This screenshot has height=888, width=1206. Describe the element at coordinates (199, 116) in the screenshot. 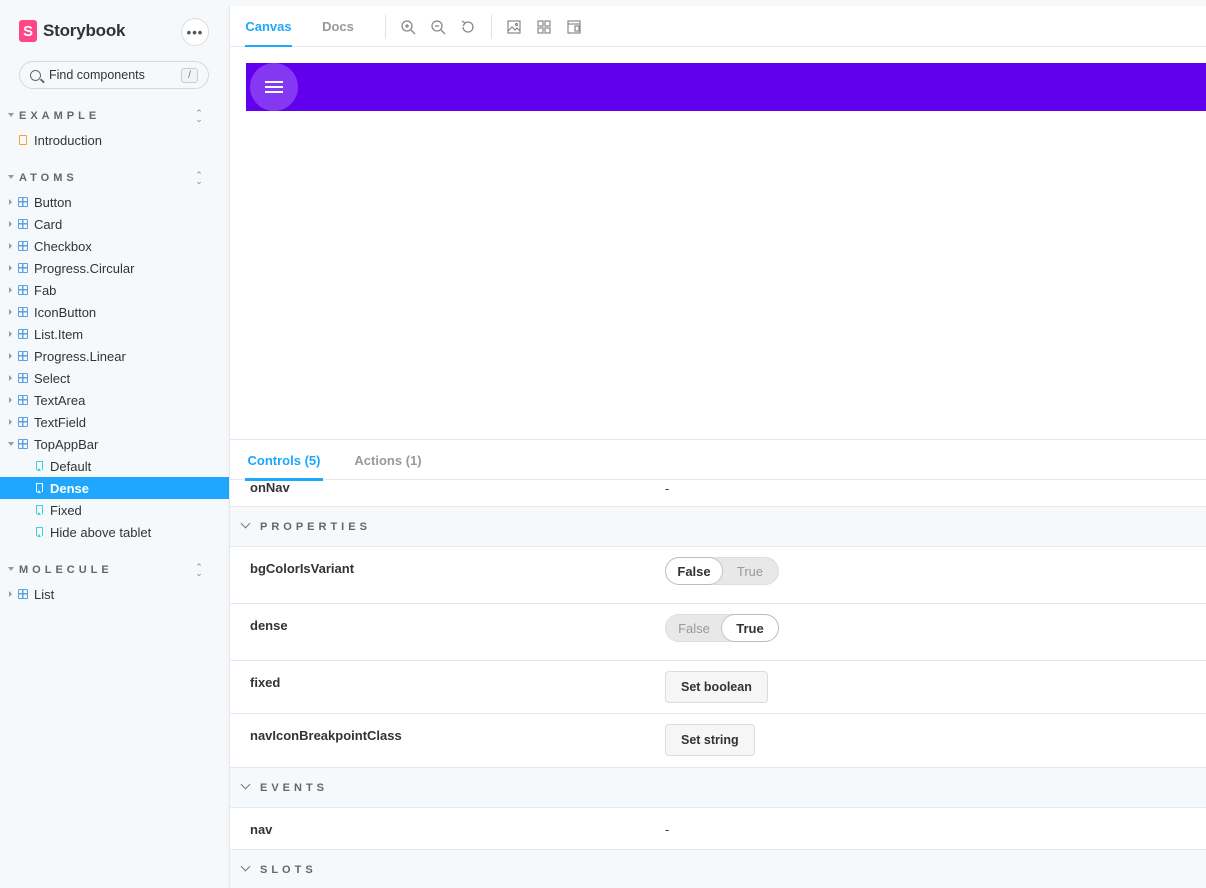

I see `collapse-all-icon: ⌃ ⌄` at that location.